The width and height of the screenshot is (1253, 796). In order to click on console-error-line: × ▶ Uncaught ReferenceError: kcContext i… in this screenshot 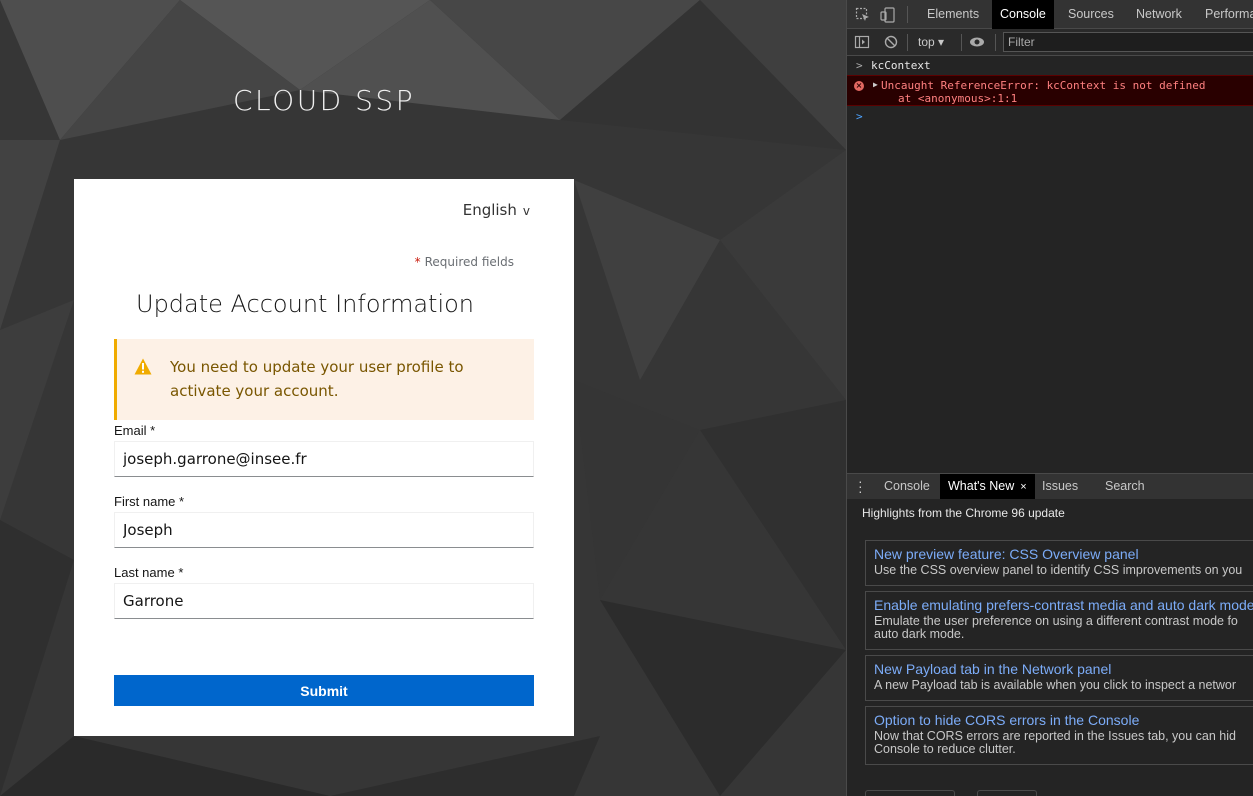, I will do `click(1050, 90)`.